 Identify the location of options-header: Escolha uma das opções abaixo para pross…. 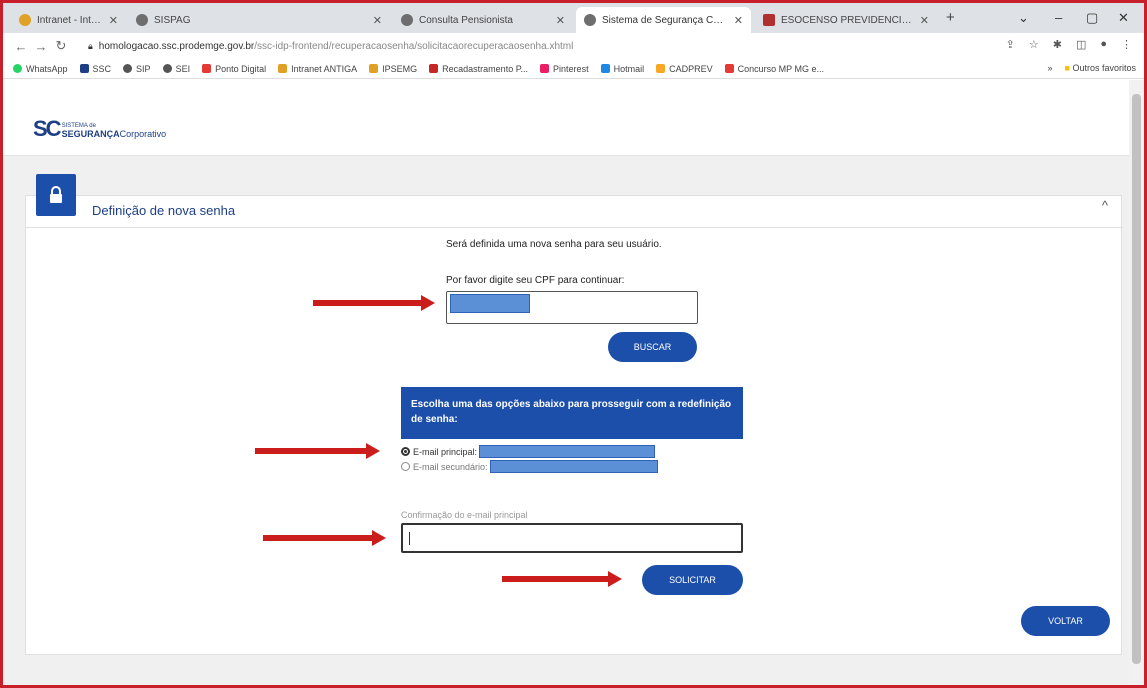
(572, 413).